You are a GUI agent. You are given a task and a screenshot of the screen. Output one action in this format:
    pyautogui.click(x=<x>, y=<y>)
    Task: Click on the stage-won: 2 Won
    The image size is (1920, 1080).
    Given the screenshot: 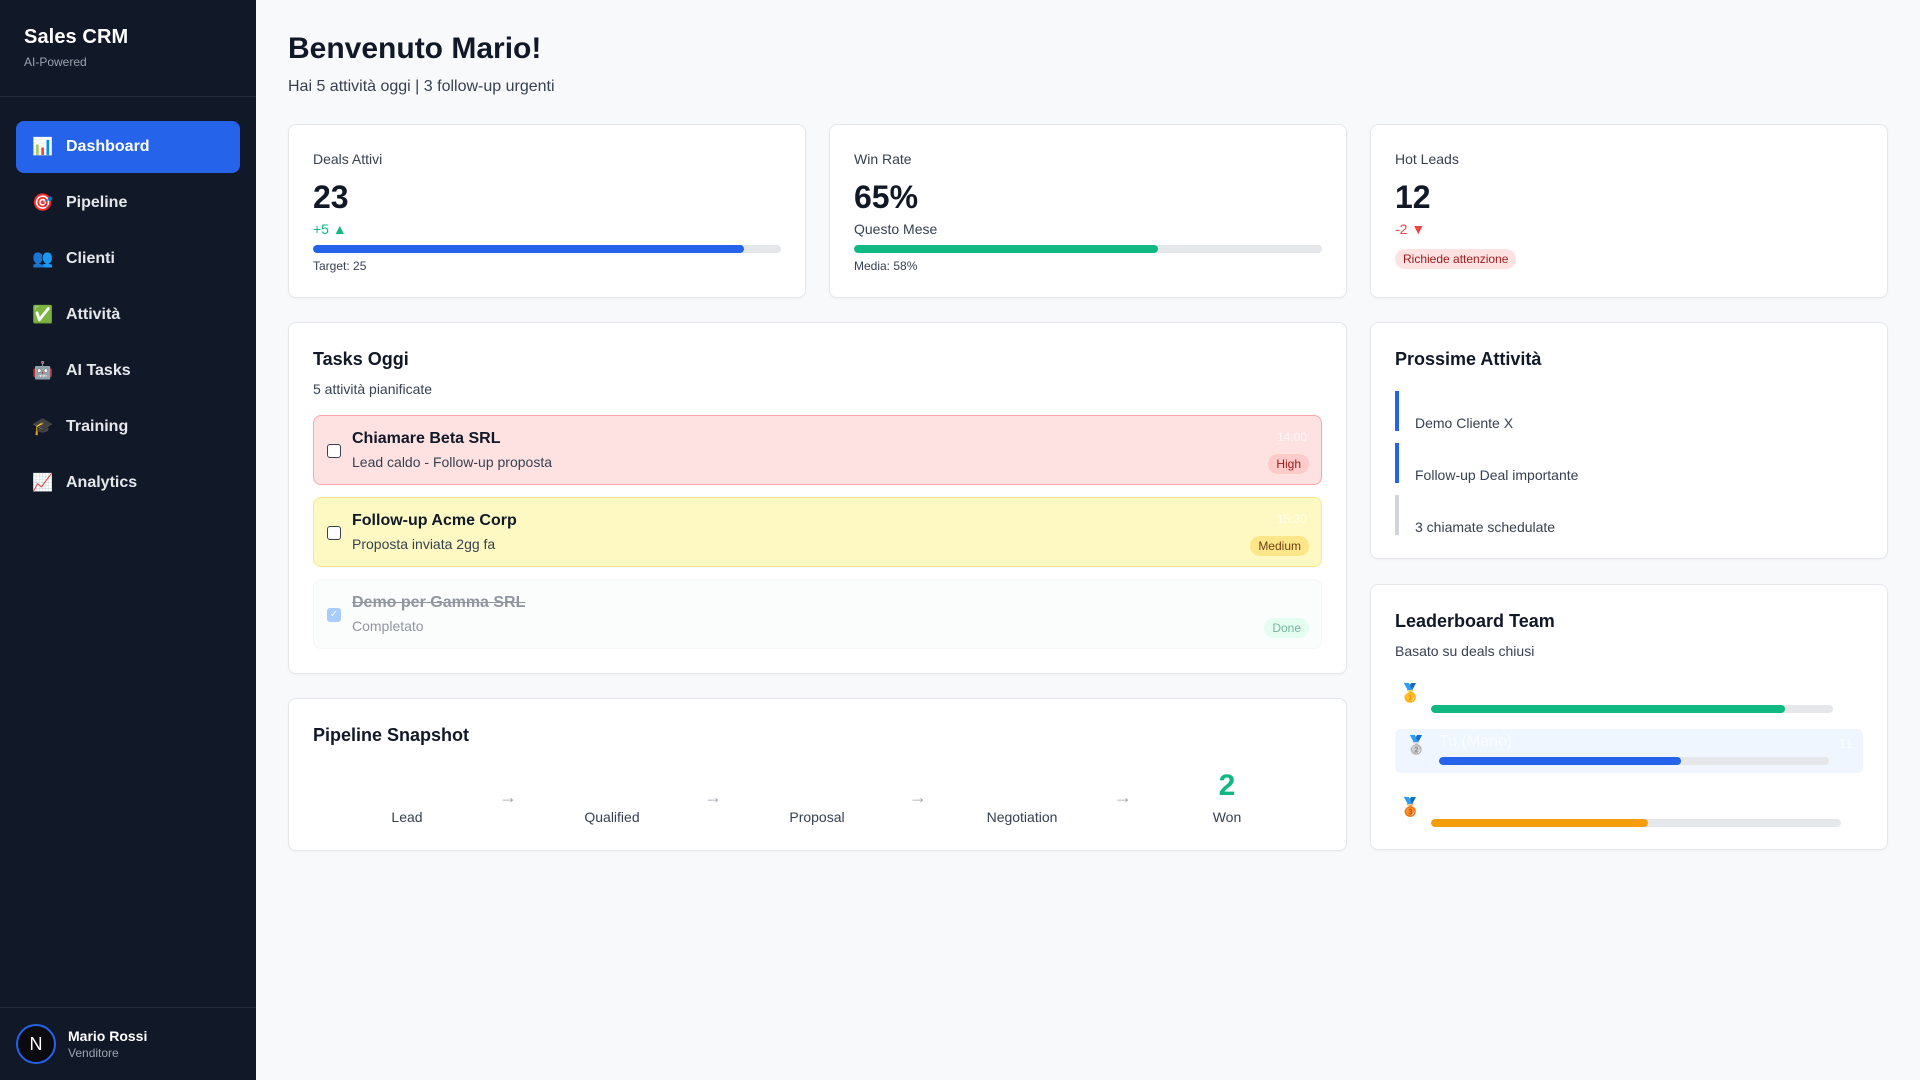 What is the action you would take?
    pyautogui.click(x=1227, y=797)
    